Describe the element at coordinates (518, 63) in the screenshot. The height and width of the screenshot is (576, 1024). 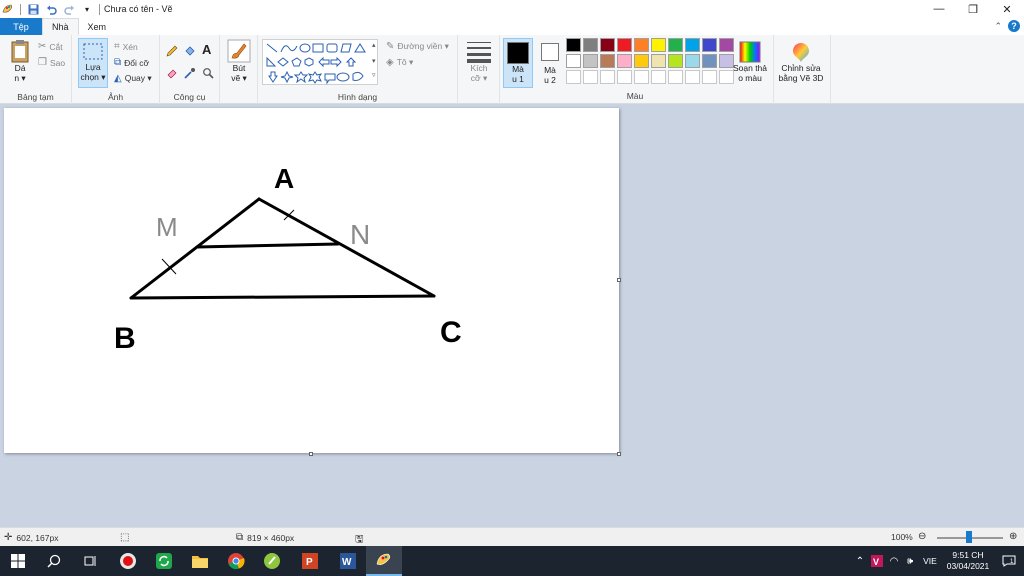
I see `color1-button: Mà u 1` at that location.